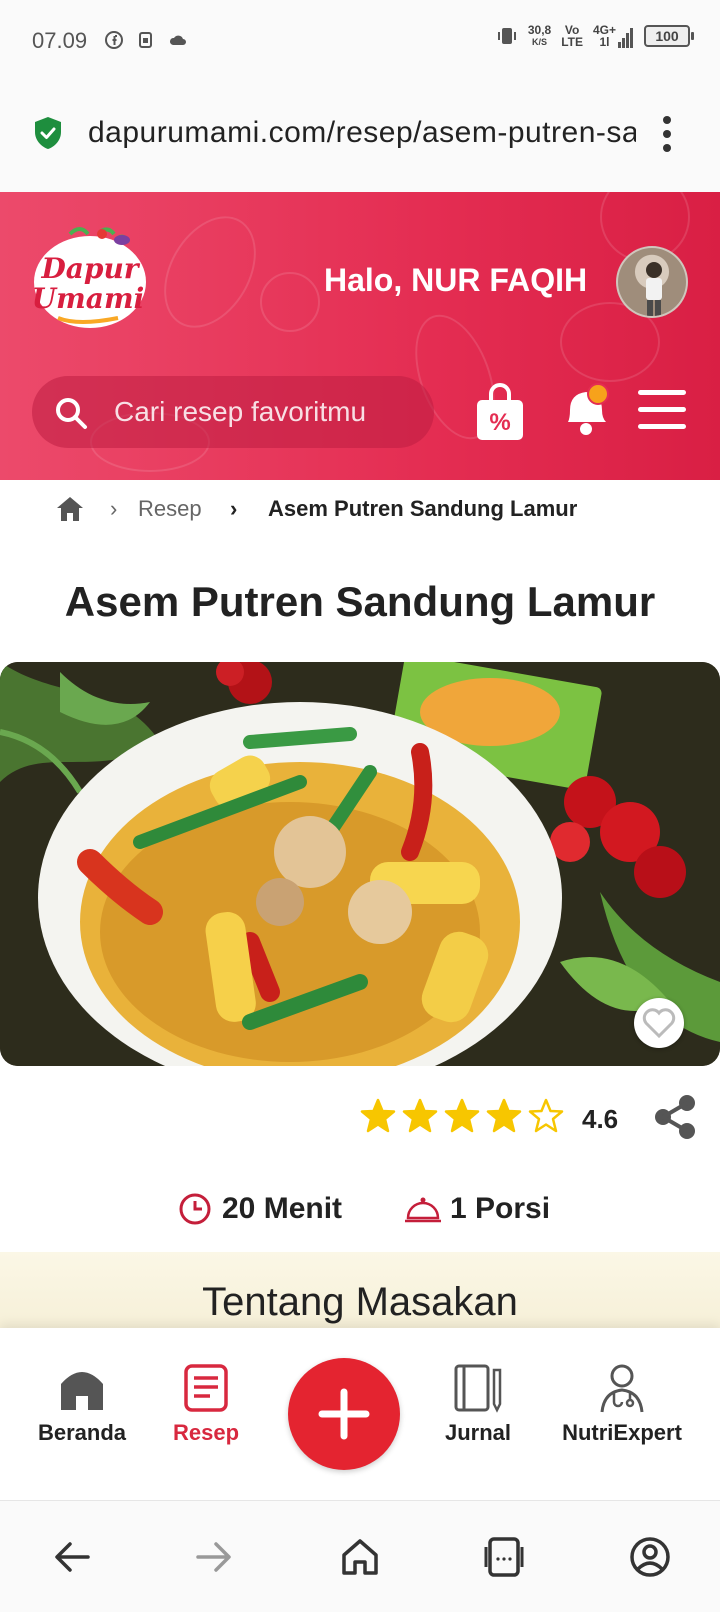 The height and width of the screenshot is (1612, 720). I want to click on system-nav-bar, so click(360, 1556).